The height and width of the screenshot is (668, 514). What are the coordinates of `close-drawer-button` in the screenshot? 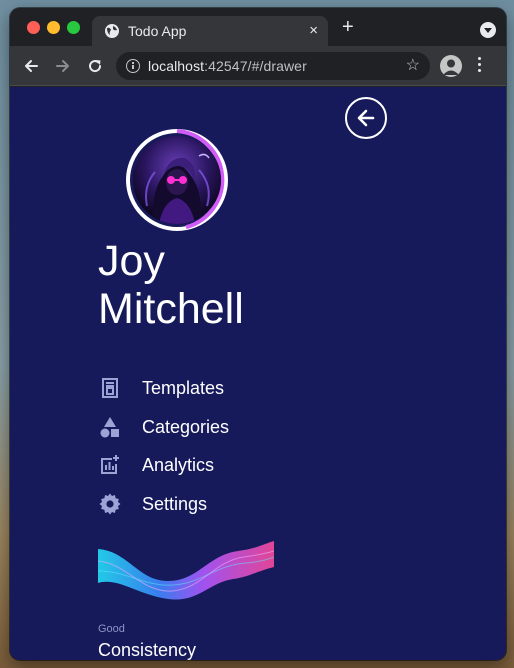 It's located at (366, 118).